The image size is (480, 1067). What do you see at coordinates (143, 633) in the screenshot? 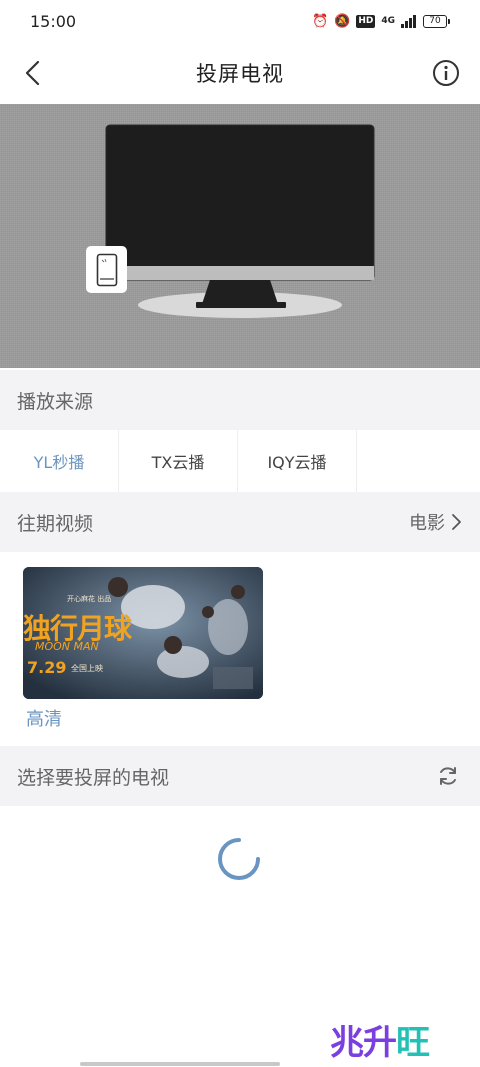
I see `video-card: 开心麻花 出品 独行月球 MOON MAN 7.29 全国上映` at bounding box center [143, 633].